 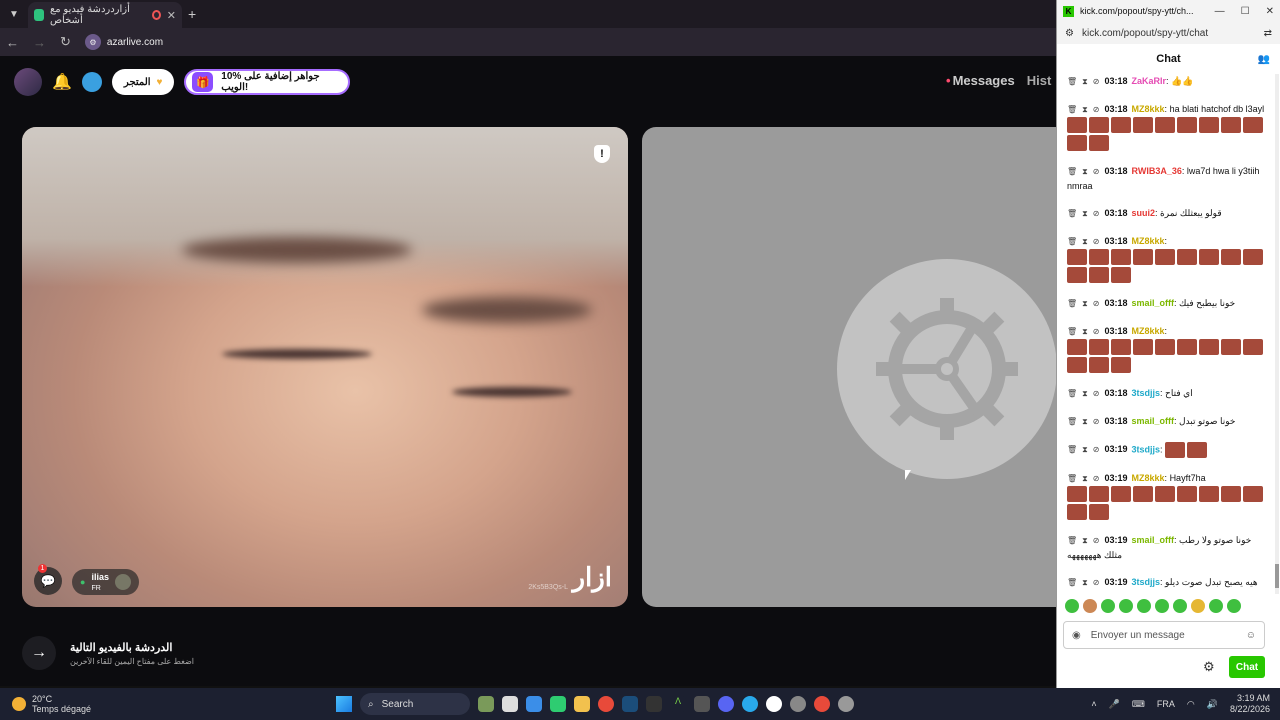 I want to click on taskbar-search: ⌕ Search, so click(x=415, y=704).